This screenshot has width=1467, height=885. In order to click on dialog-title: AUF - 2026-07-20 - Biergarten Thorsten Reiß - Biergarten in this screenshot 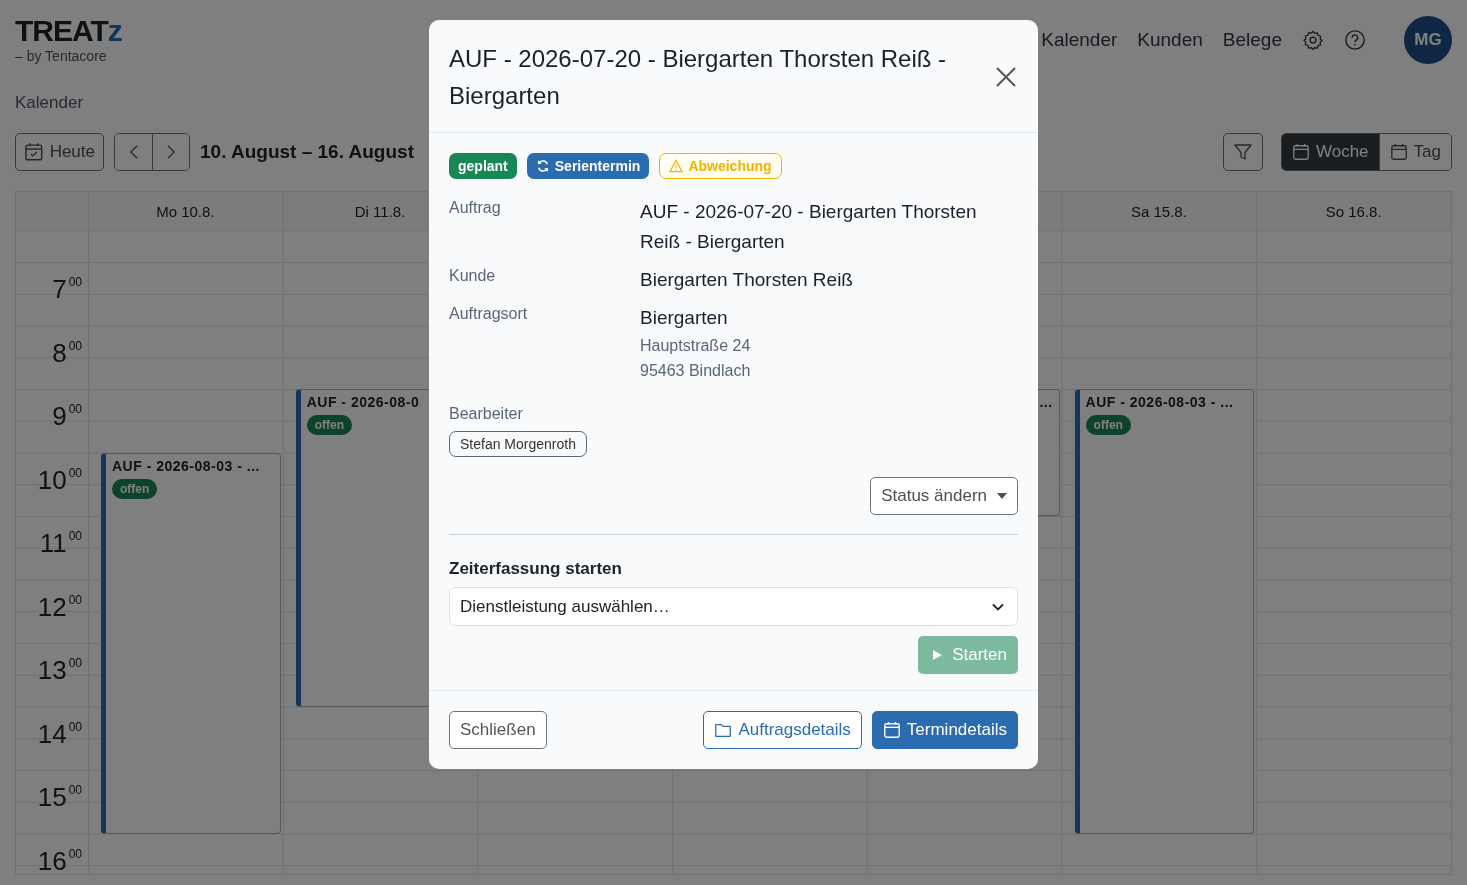, I will do `click(698, 77)`.